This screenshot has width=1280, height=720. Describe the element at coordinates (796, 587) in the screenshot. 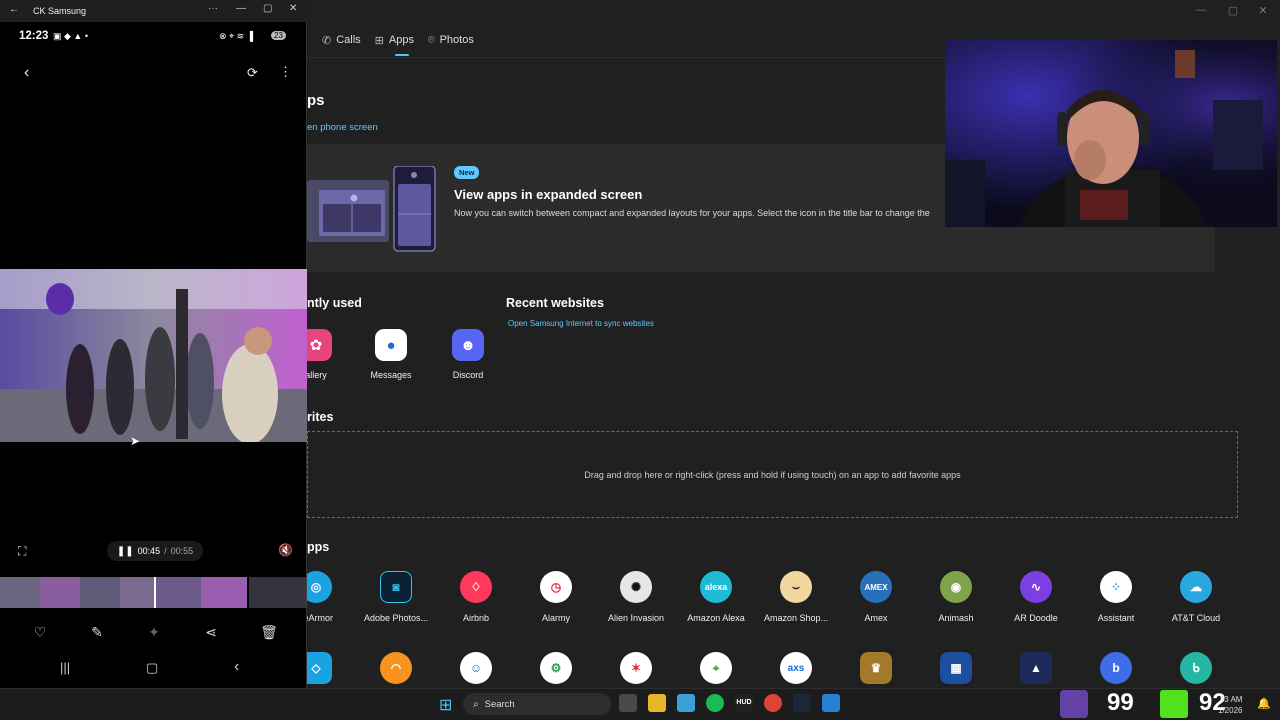

I see `amazon-cart-icon: ⌣` at that location.